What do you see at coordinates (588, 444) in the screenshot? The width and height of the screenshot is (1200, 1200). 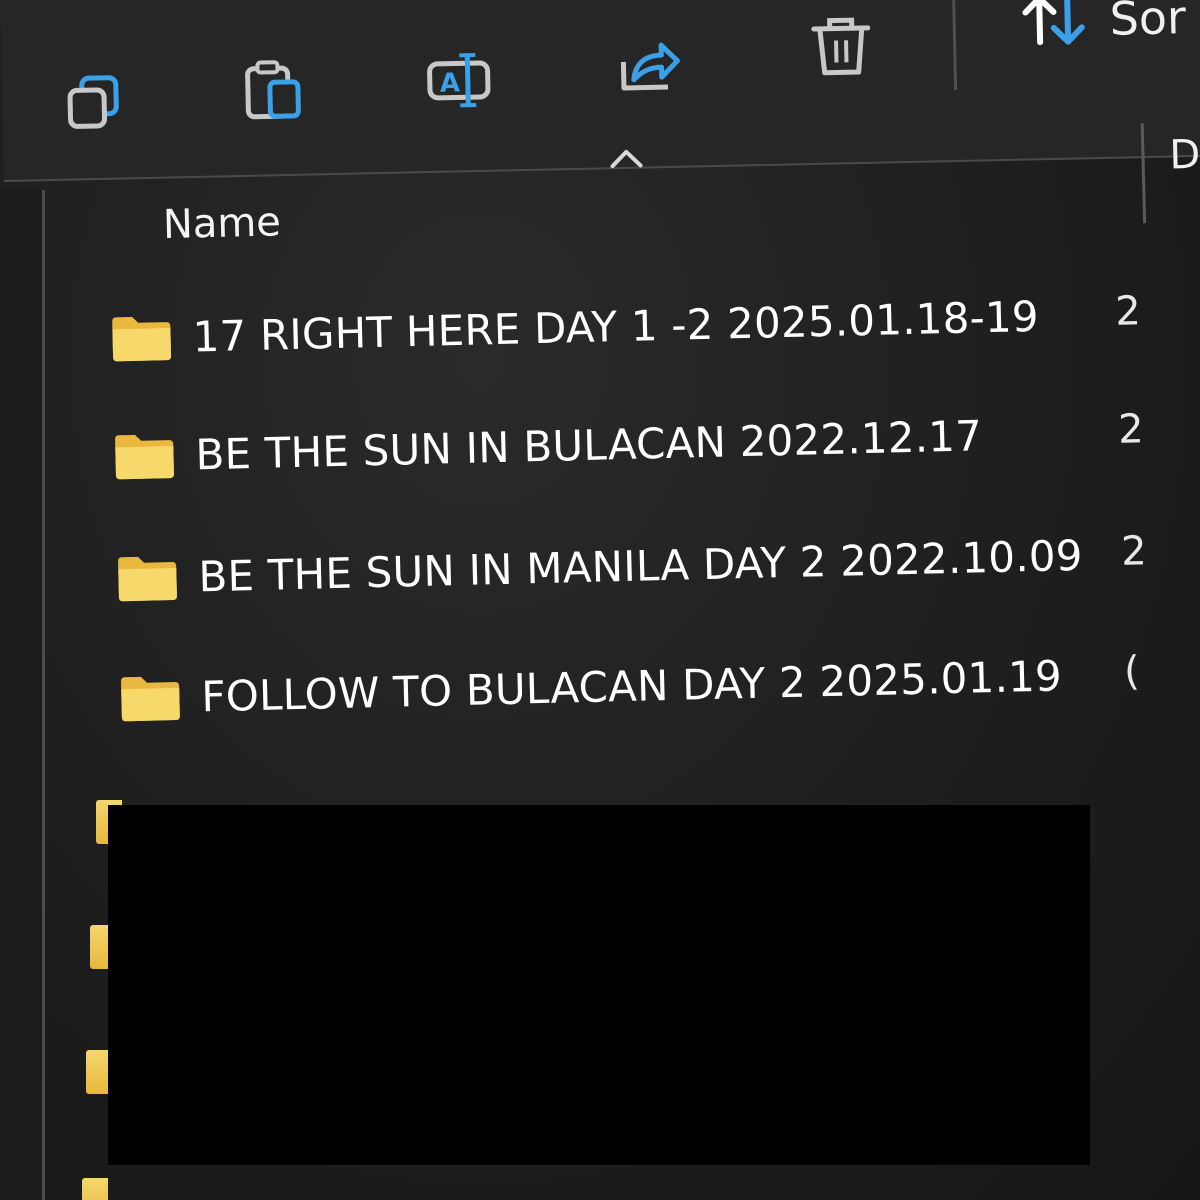 I see `item-name: BE THE SUN IN BULACAN 2022.12.17` at bounding box center [588, 444].